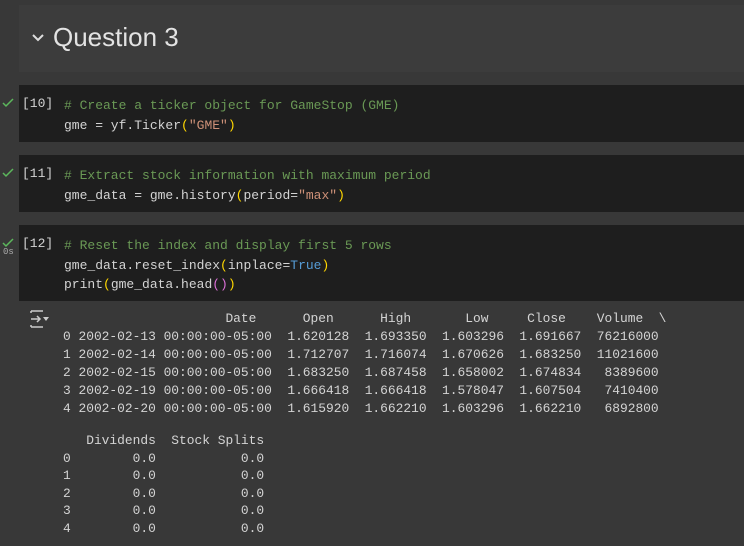  What do you see at coordinates (84, 285) in the screenshot?
I see `code-token: print` at bounding box center [84, 285].